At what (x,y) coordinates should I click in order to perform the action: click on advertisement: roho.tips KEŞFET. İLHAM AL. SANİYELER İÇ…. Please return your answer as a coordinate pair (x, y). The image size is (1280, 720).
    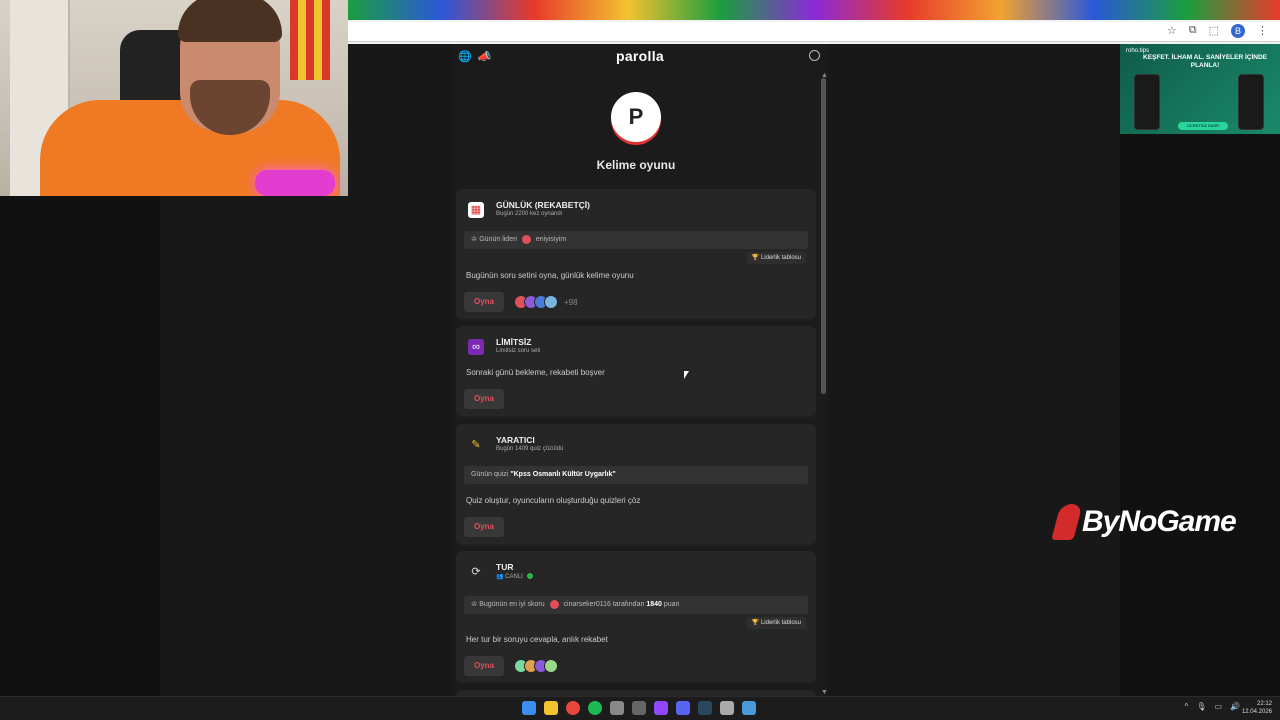
    Looking at the image, I should click on (1200, 89).